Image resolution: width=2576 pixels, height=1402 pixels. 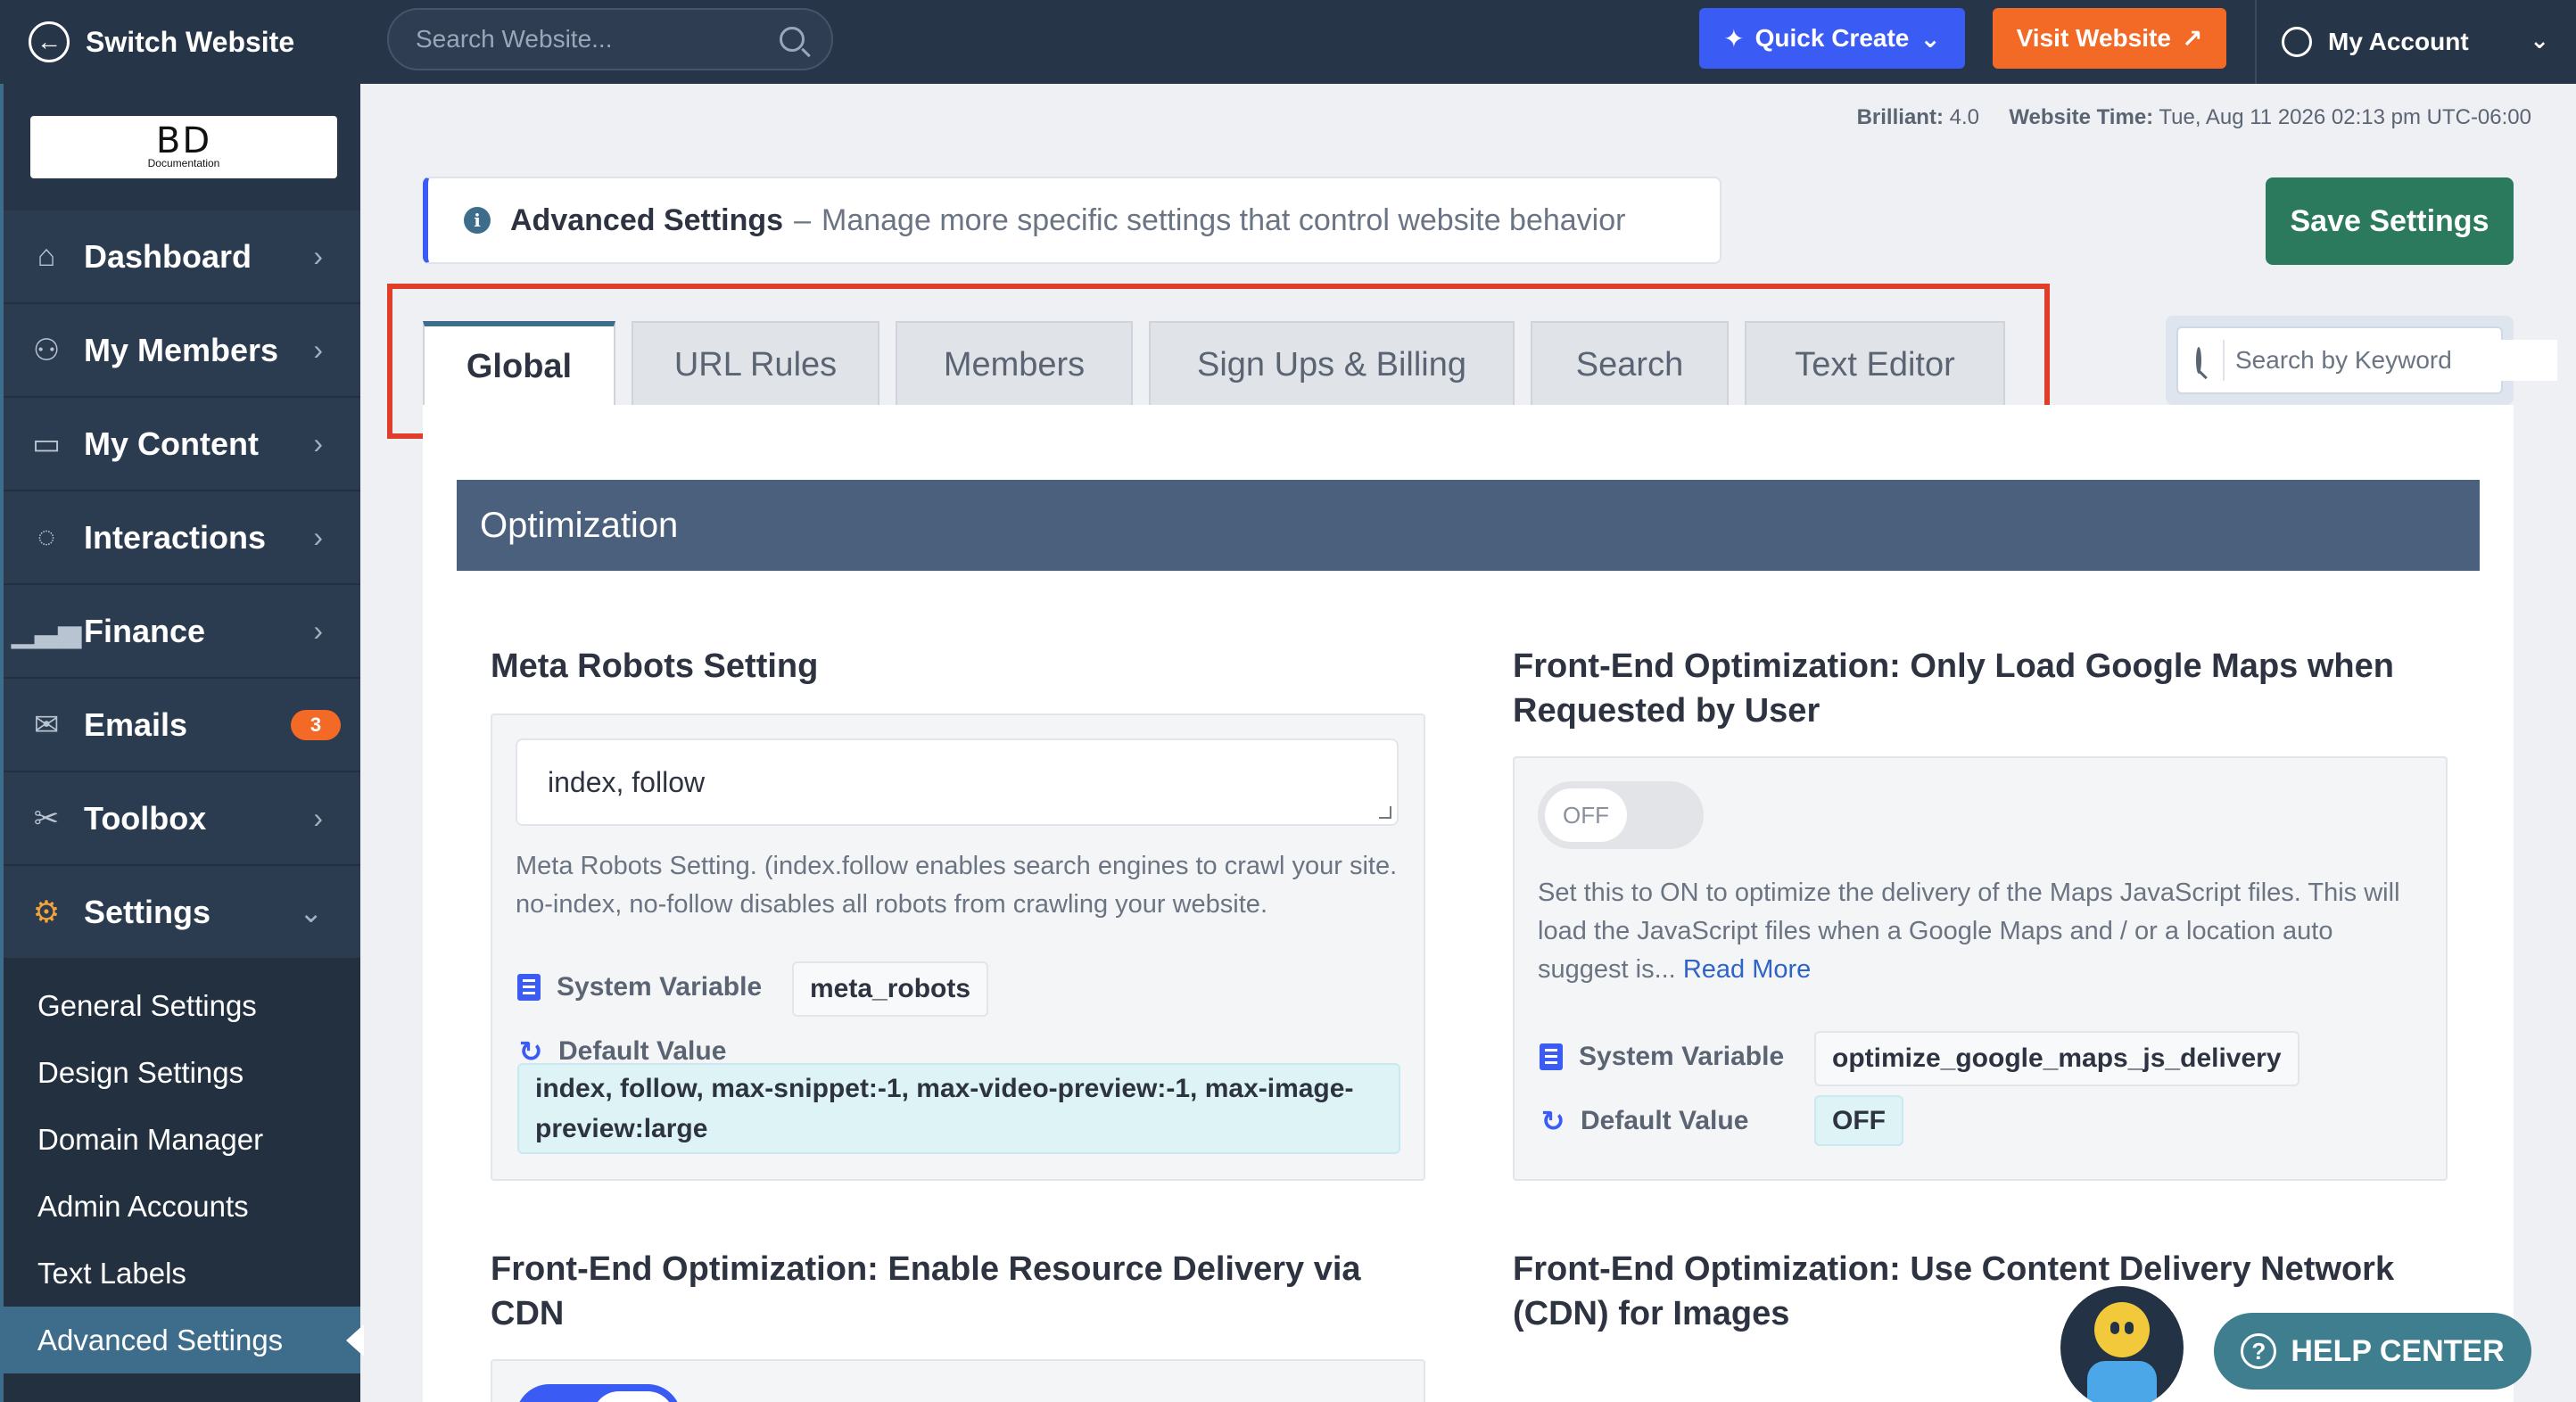 What do you see at coordinates (2082, 117) in the screenshot?
I see `website-time-label: Website Time:` at bounding box center [2082, 117].